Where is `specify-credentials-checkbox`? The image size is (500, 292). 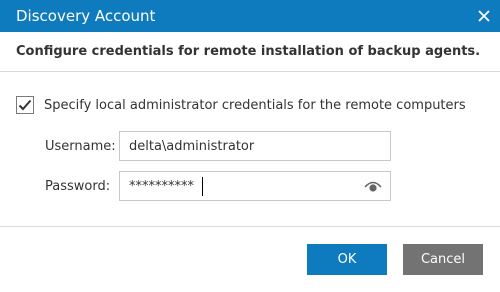
specify-credentials-checkbox is located at coordinates (25, 105).